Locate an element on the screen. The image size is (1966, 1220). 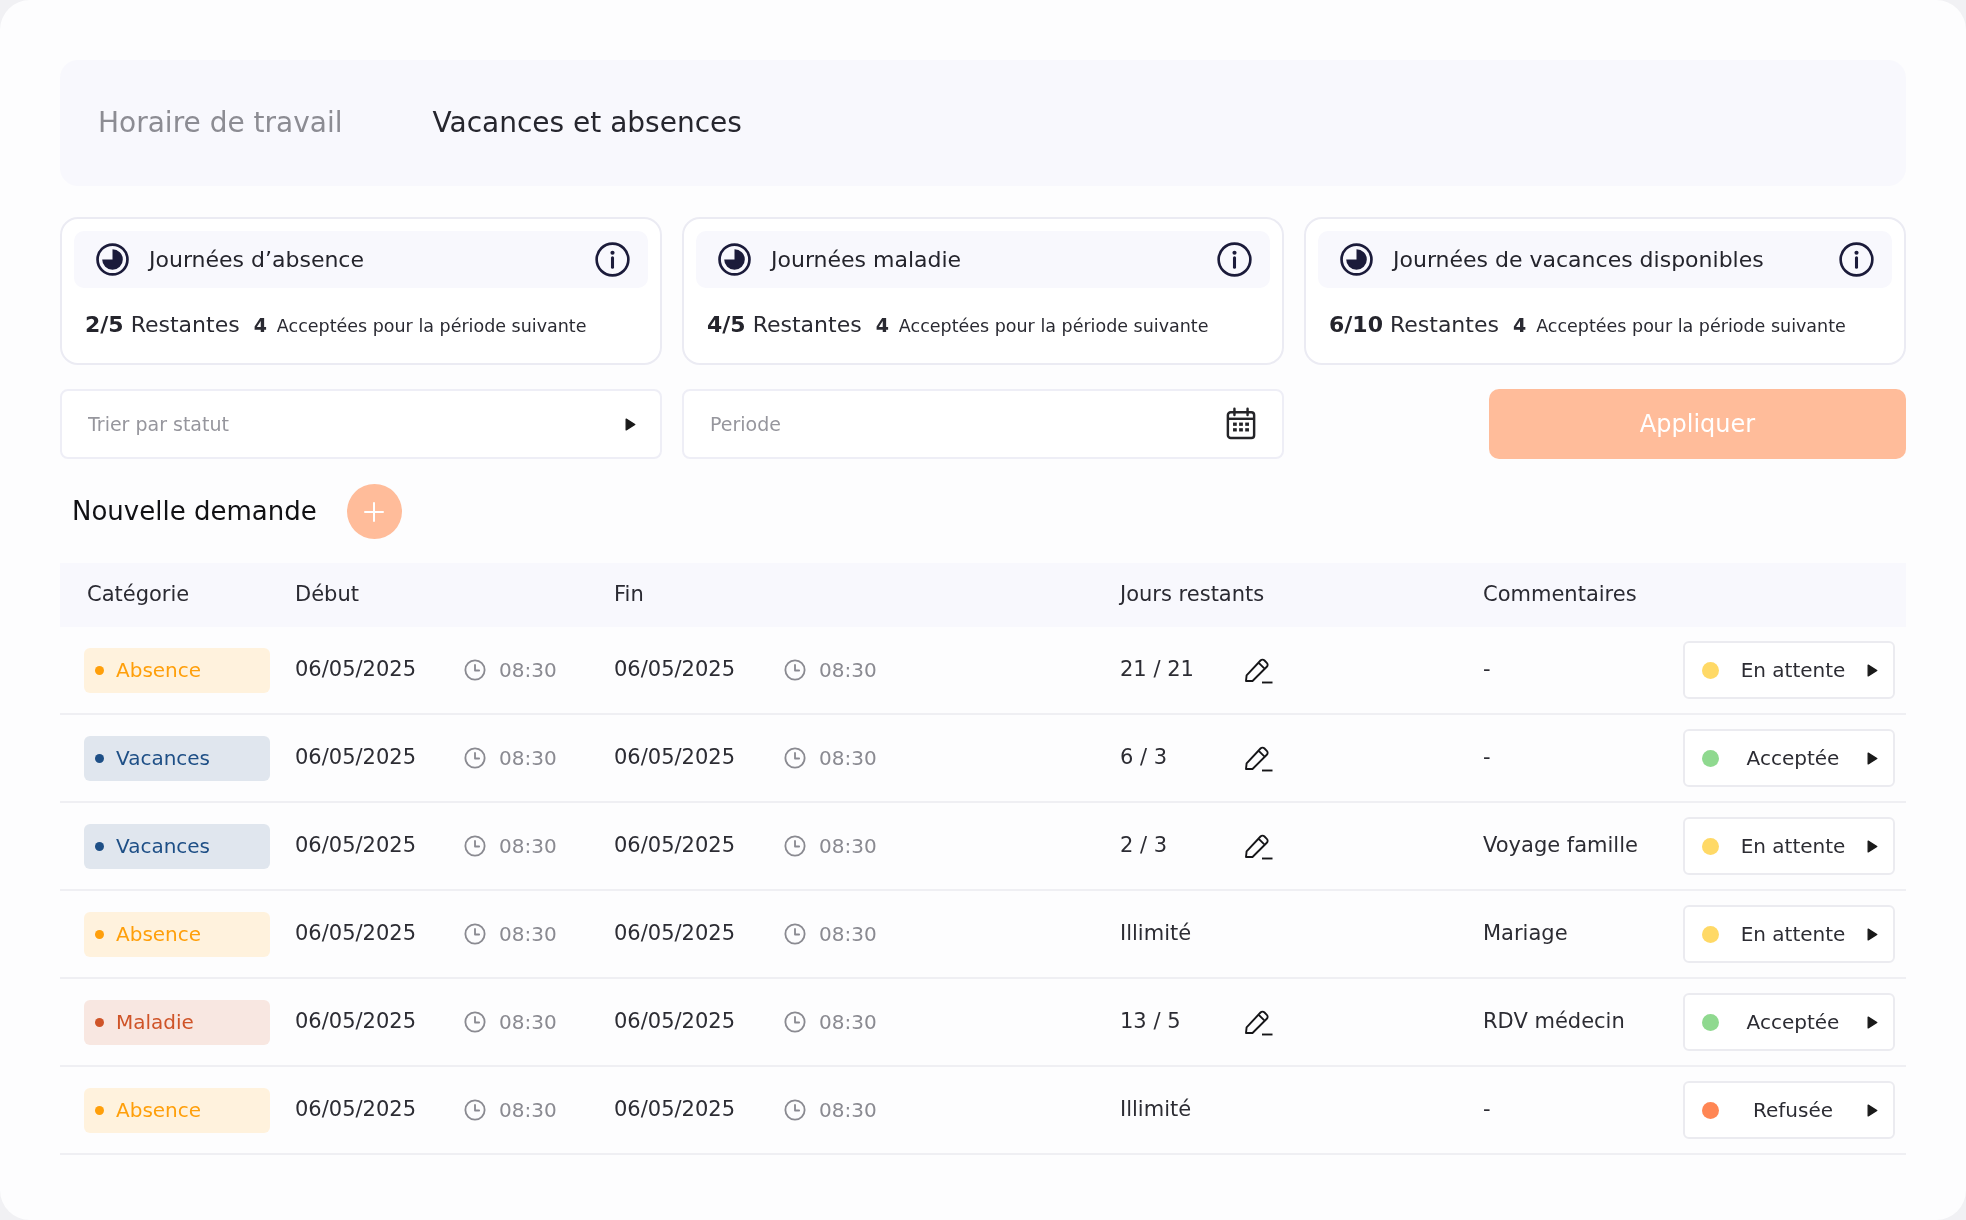
remaining-count: 2/5 is located at coordinates (104, 325).